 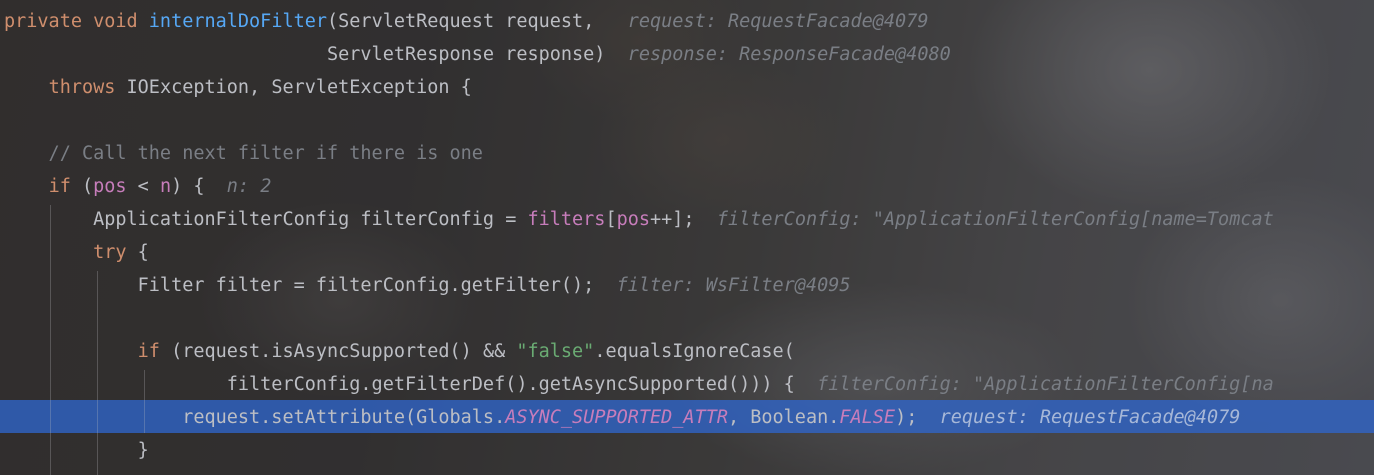 I want to click on code-token: request.setAttribute(Globals., so click(x=255, y=417).